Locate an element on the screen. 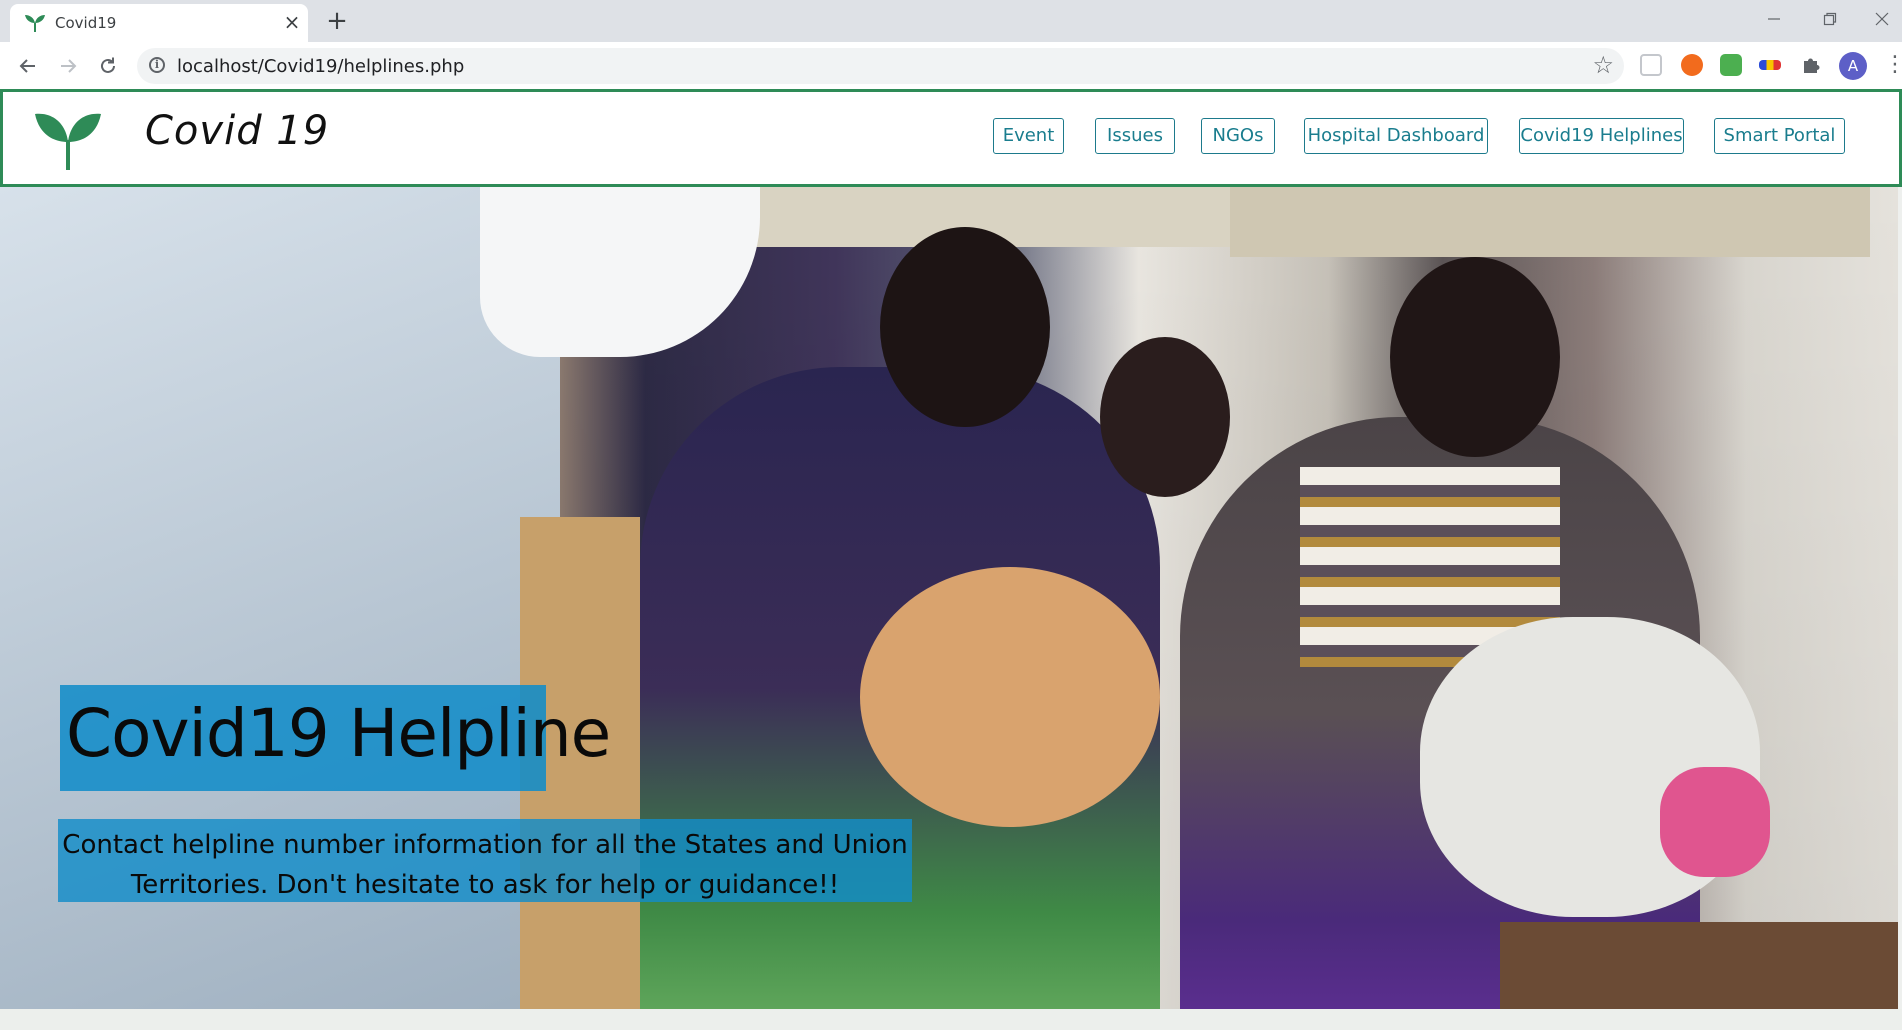  nav-covid19-helplines: Covid19 Helplines is located at coordinates (1601, 136).